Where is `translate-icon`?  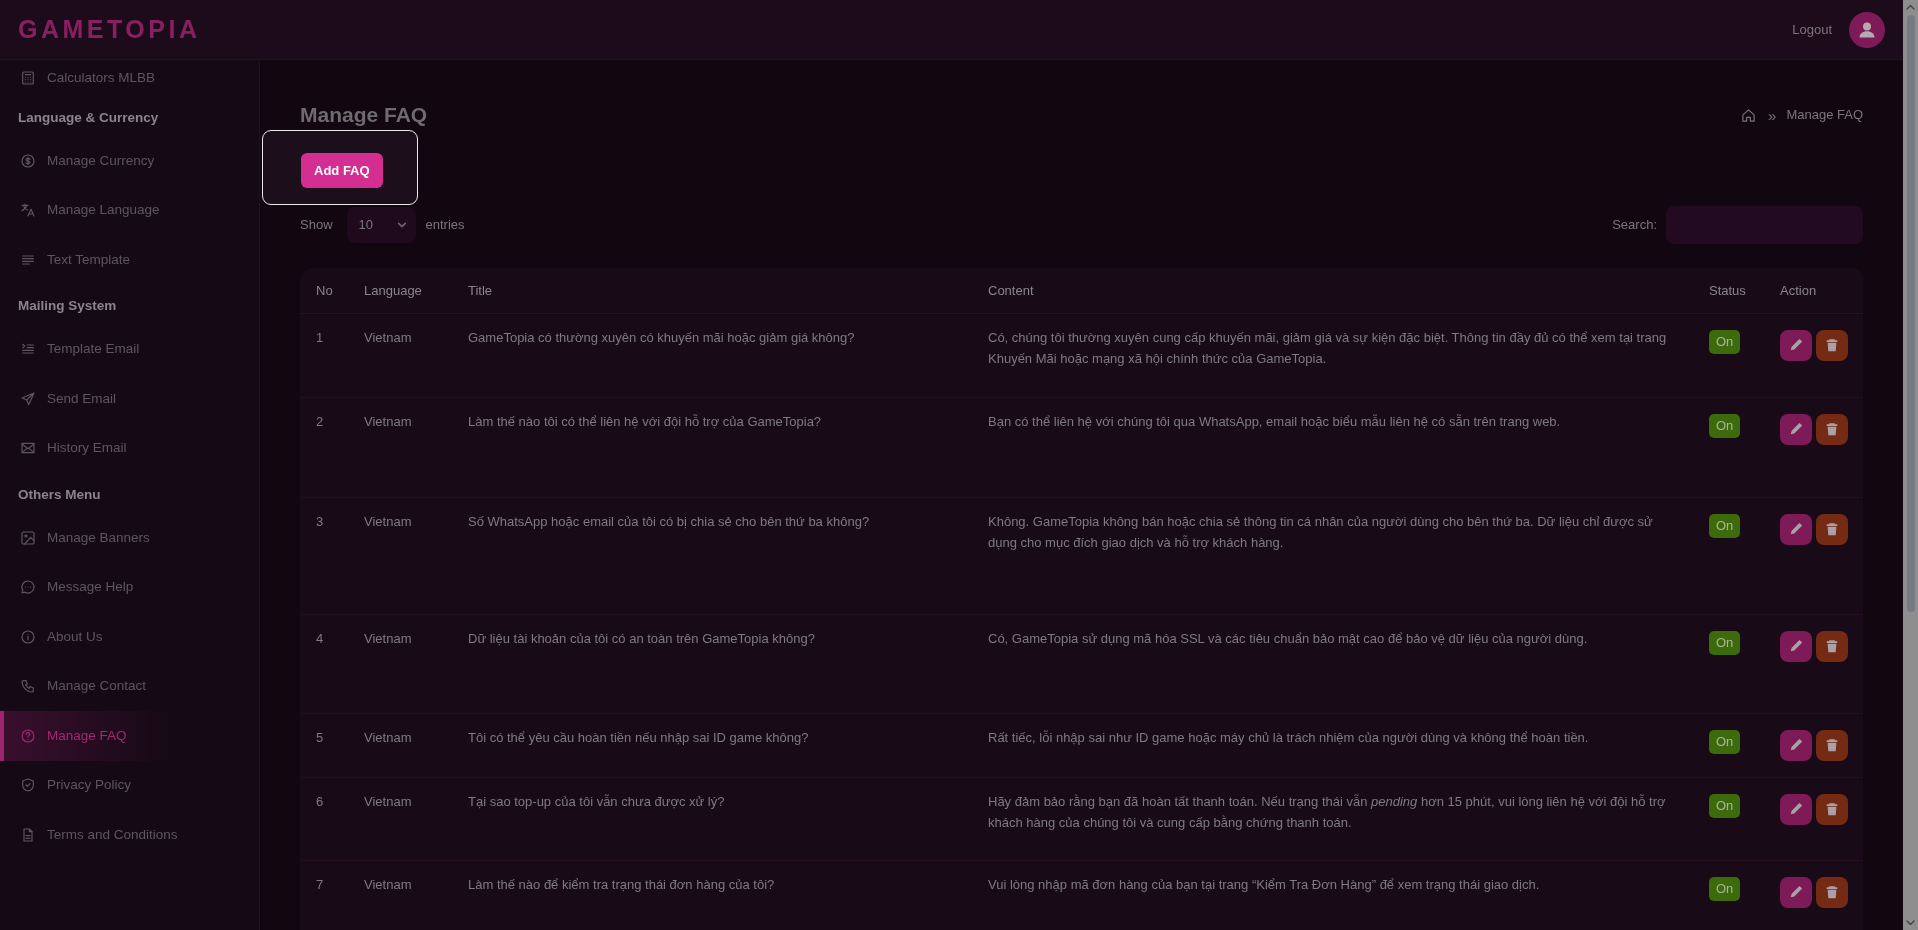 translate-icon is located at coordinates (28, 210).